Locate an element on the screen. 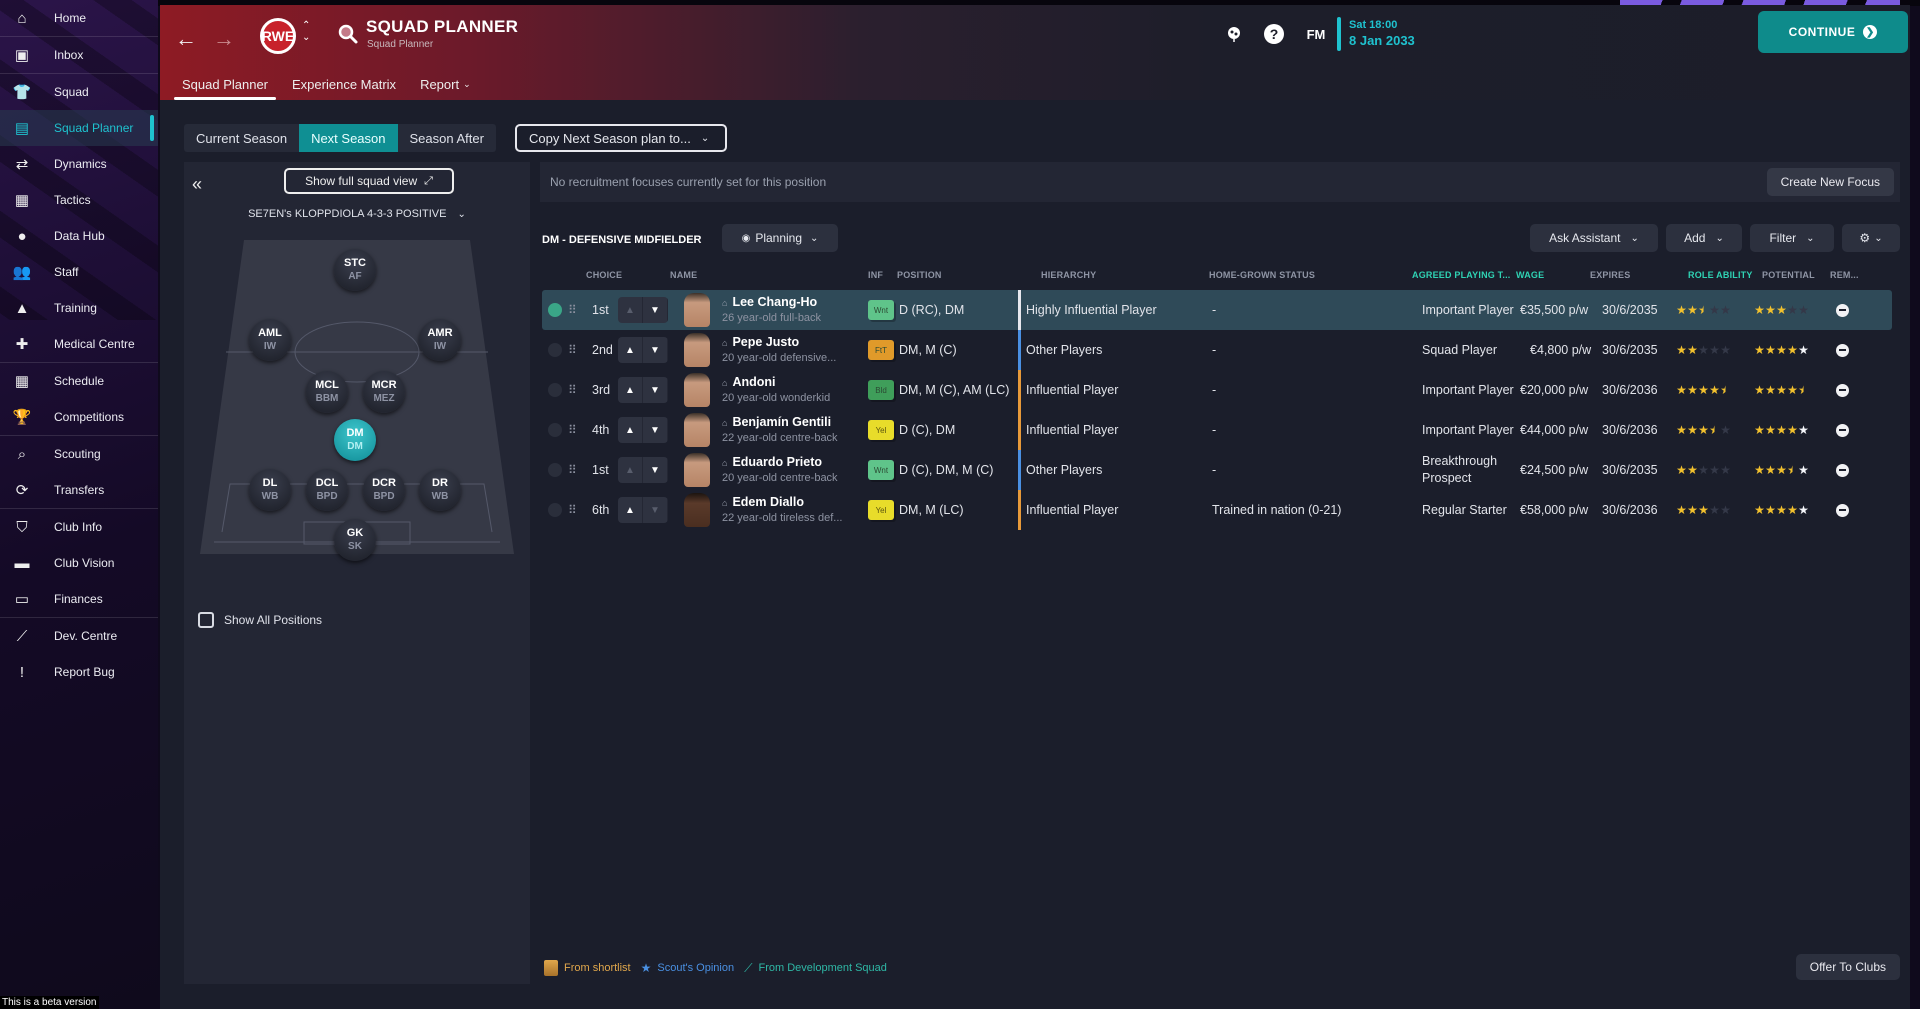  position-mcr: MCR MEZ is located at coordinates (384, 392).